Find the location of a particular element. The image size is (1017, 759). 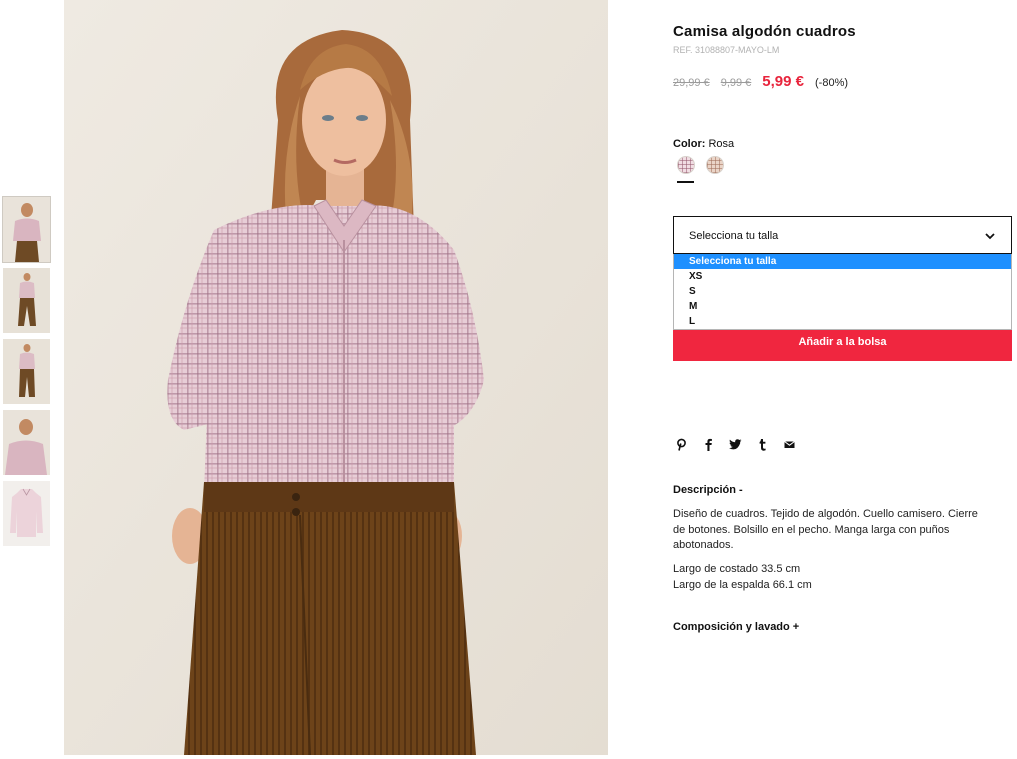

color-swatches is located at coordinates (700, 165).